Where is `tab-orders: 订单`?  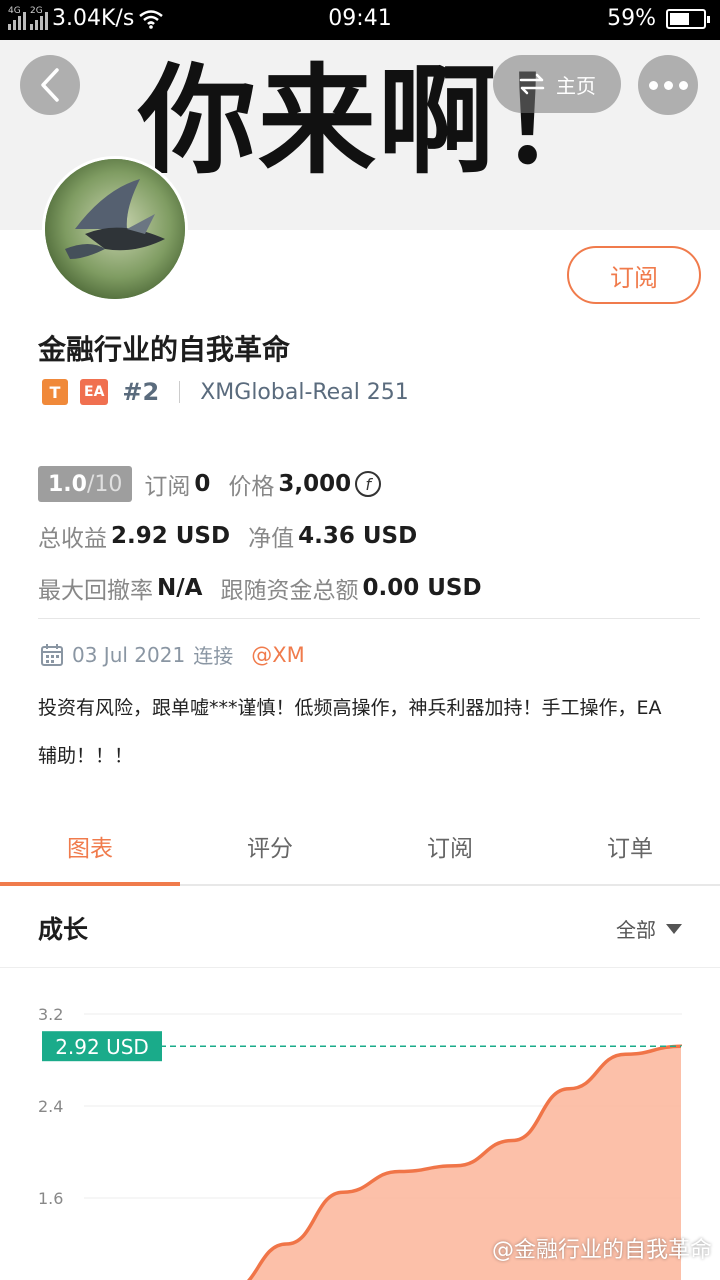 tab-orders: 订单 is located at coordinates (630, 846).